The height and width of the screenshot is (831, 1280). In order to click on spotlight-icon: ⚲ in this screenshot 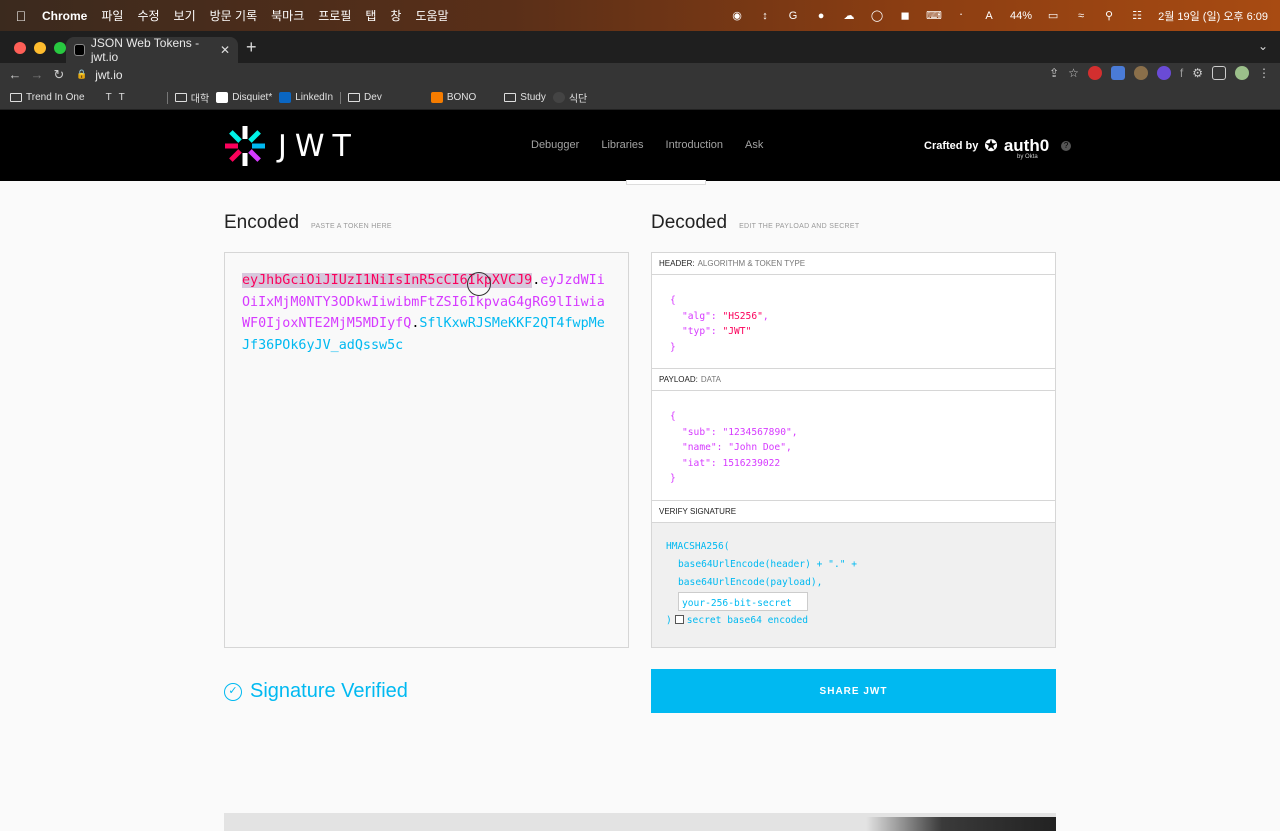, I will do `click(1109, 16)`.